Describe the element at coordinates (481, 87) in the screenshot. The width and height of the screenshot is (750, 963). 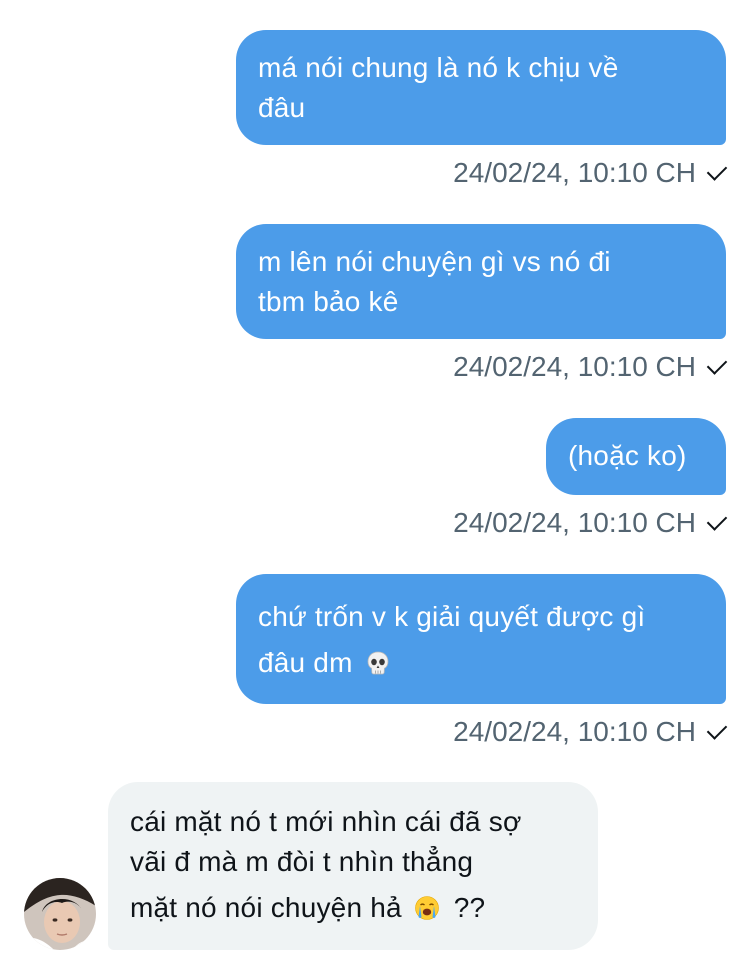
I see `message-bubble-outgoing: má nói chung là nó k chịu về đâu` at that location.